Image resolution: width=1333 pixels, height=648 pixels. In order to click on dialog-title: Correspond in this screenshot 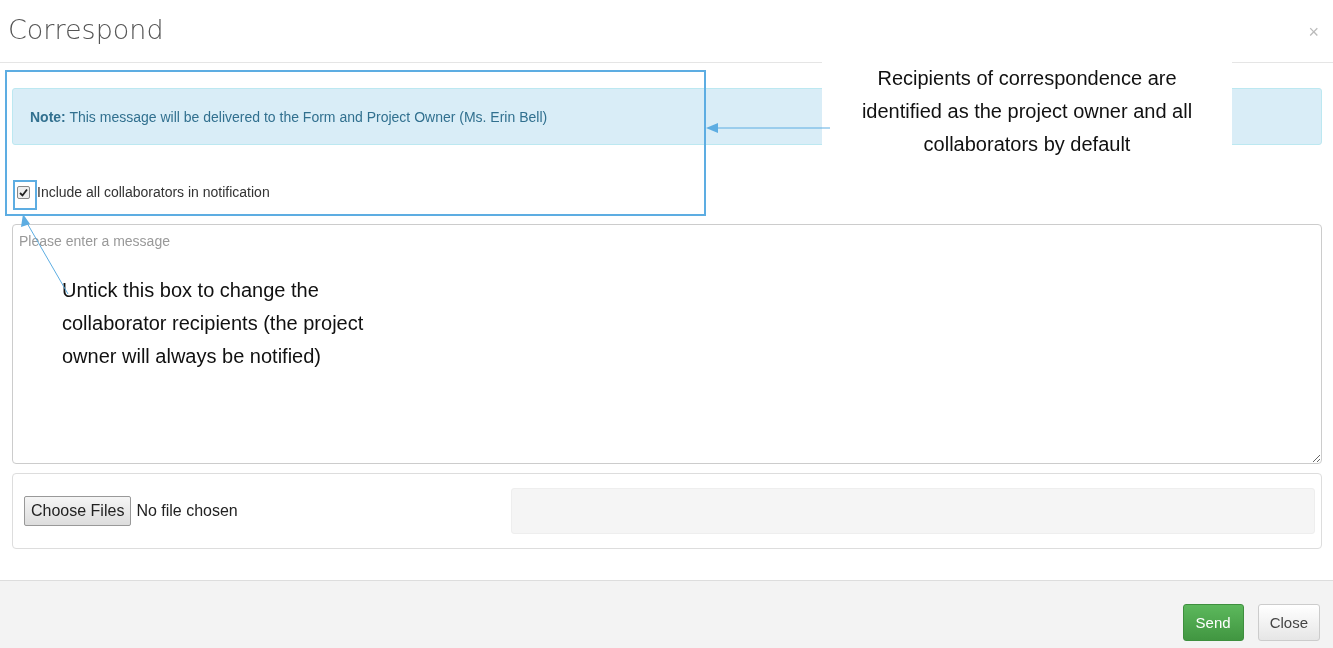, I will do `click(86, 29)`.